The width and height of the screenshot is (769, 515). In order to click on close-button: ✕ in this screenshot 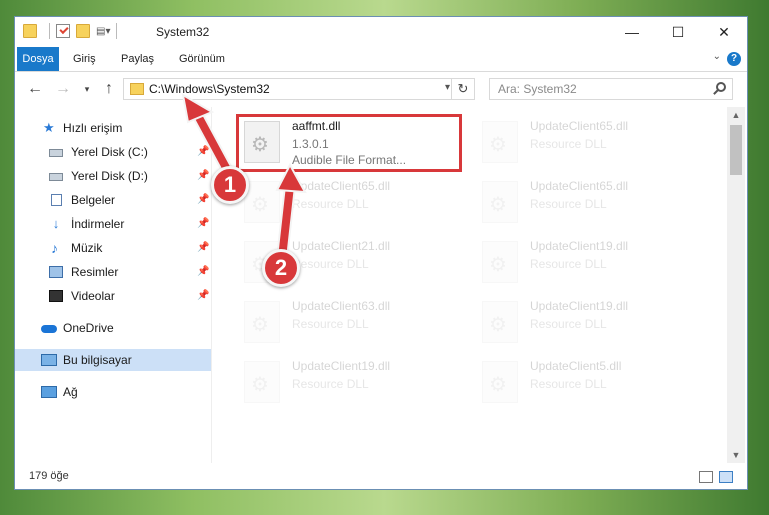, I will do `click(724, 32)`.